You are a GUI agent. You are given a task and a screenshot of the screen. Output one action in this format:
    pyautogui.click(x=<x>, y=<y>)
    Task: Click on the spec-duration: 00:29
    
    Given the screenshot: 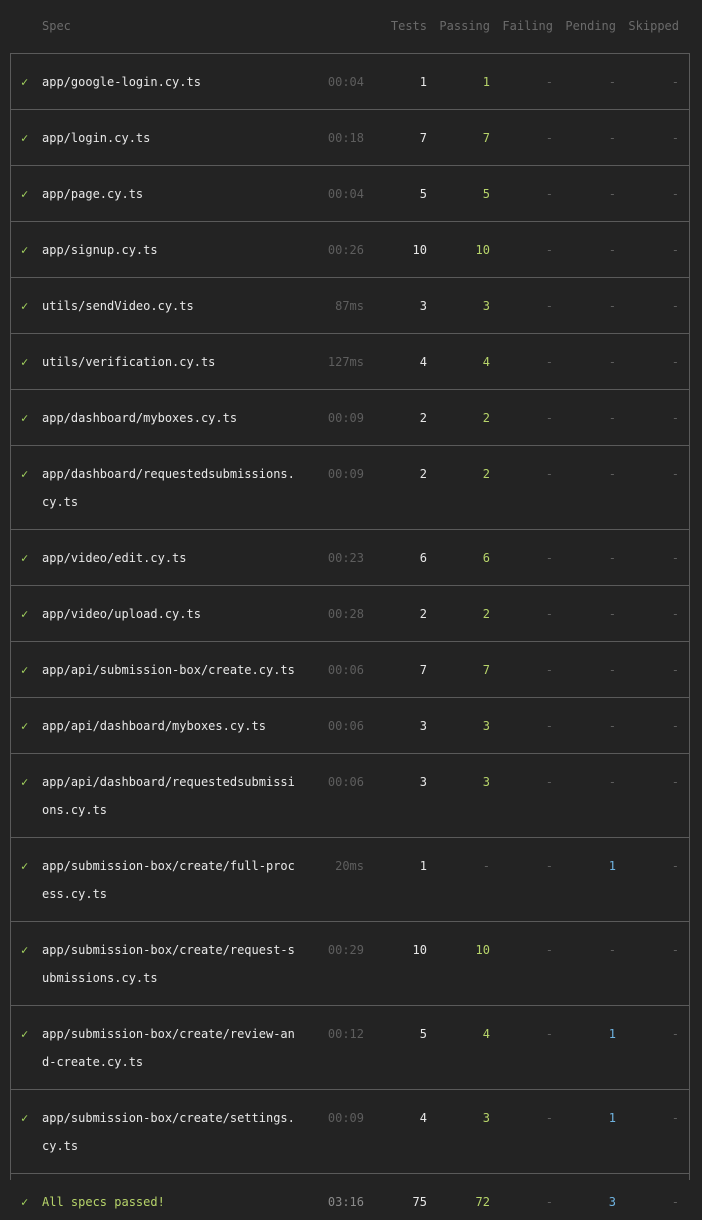 What is the action you would take?
    pyautogui.click(x=345, y=950)
    